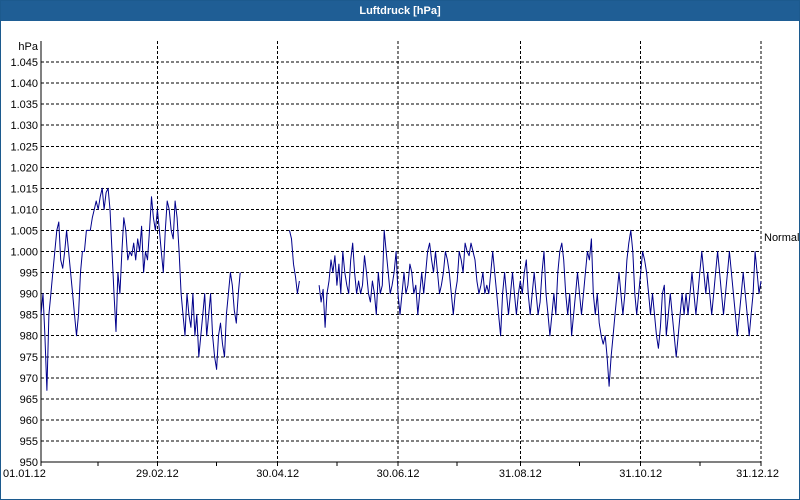  I want to click on y-tick-label: 1.000, so click(24, 253).